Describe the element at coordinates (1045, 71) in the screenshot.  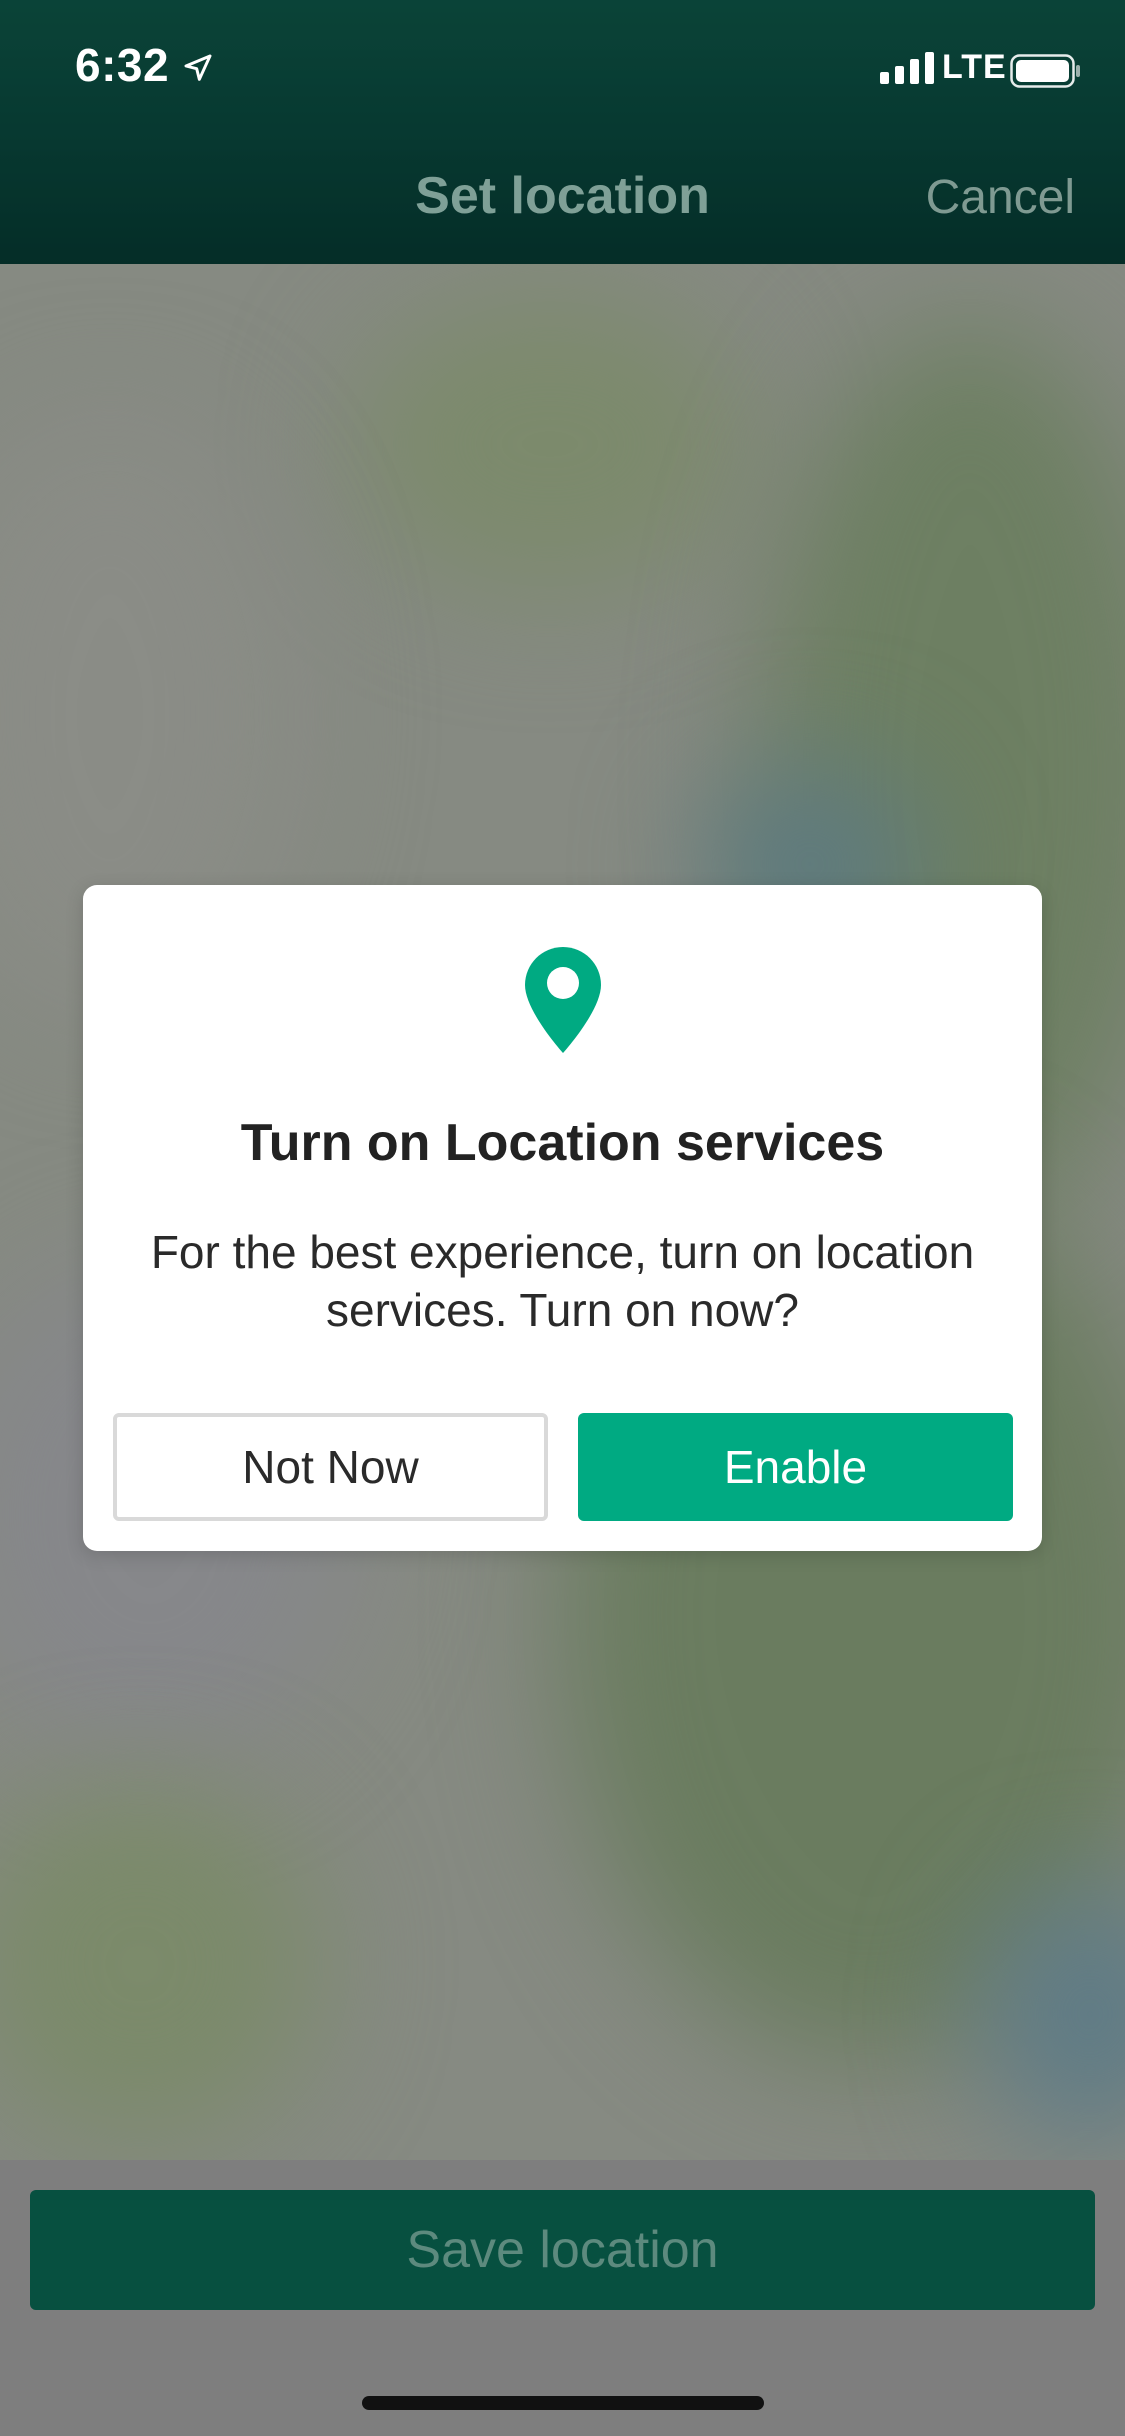
I see `battery-icon` at that location.